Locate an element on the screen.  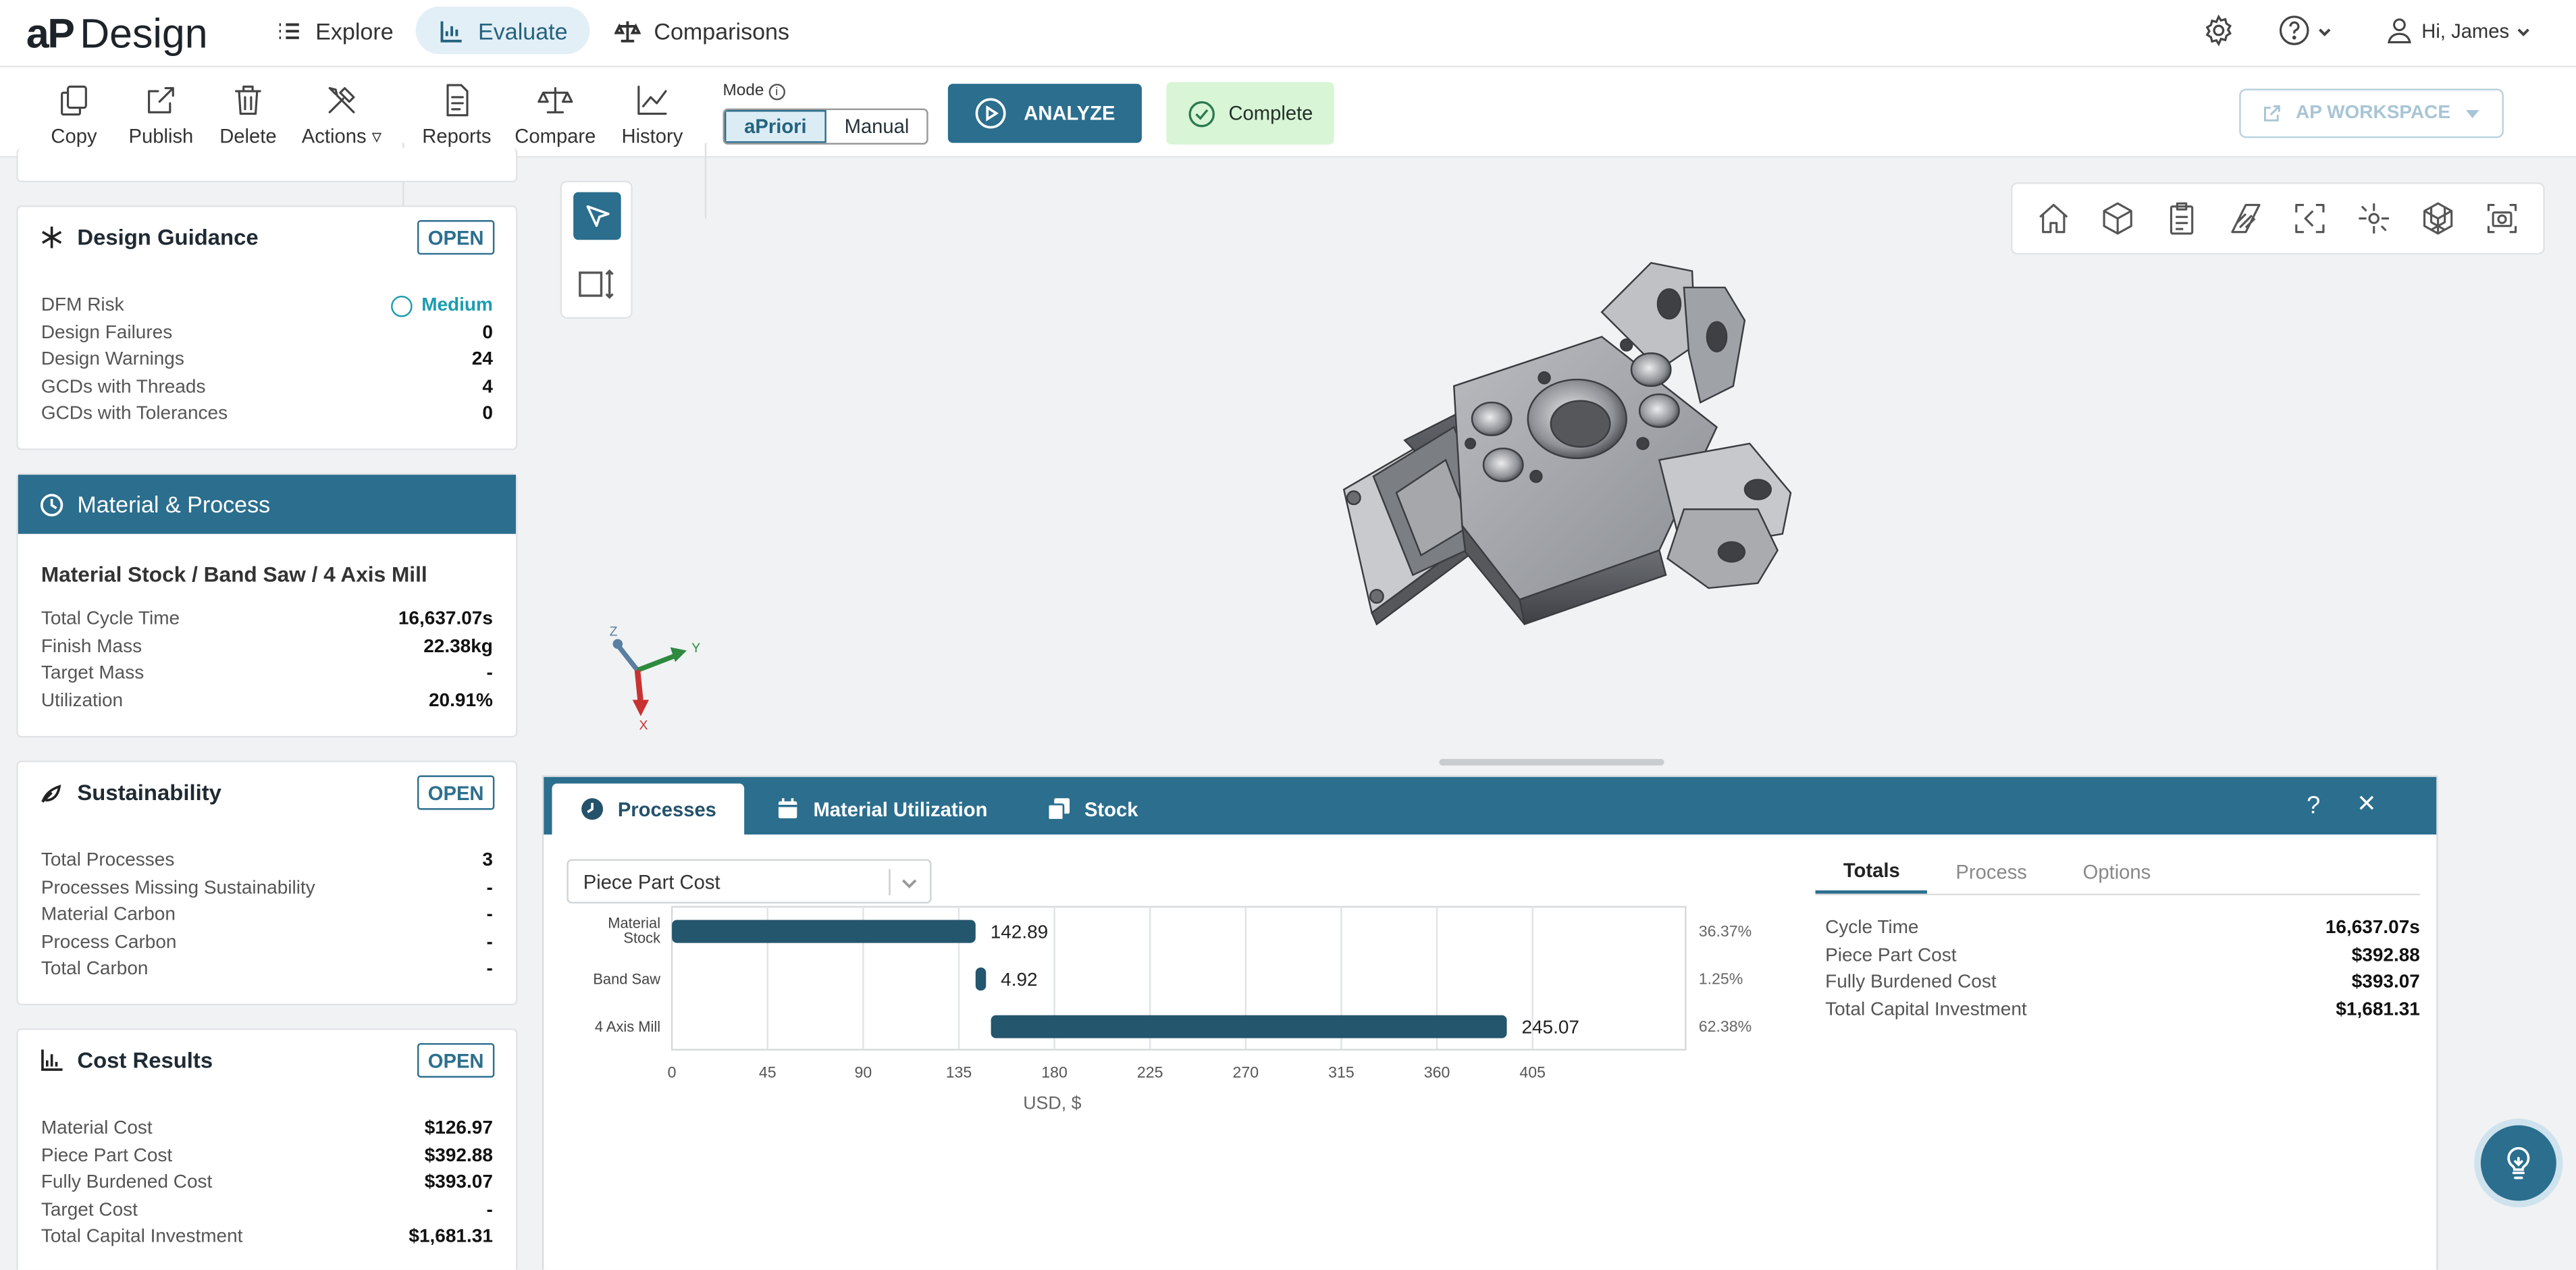
tab-processes: Processes is located at coordinates (648, 809).